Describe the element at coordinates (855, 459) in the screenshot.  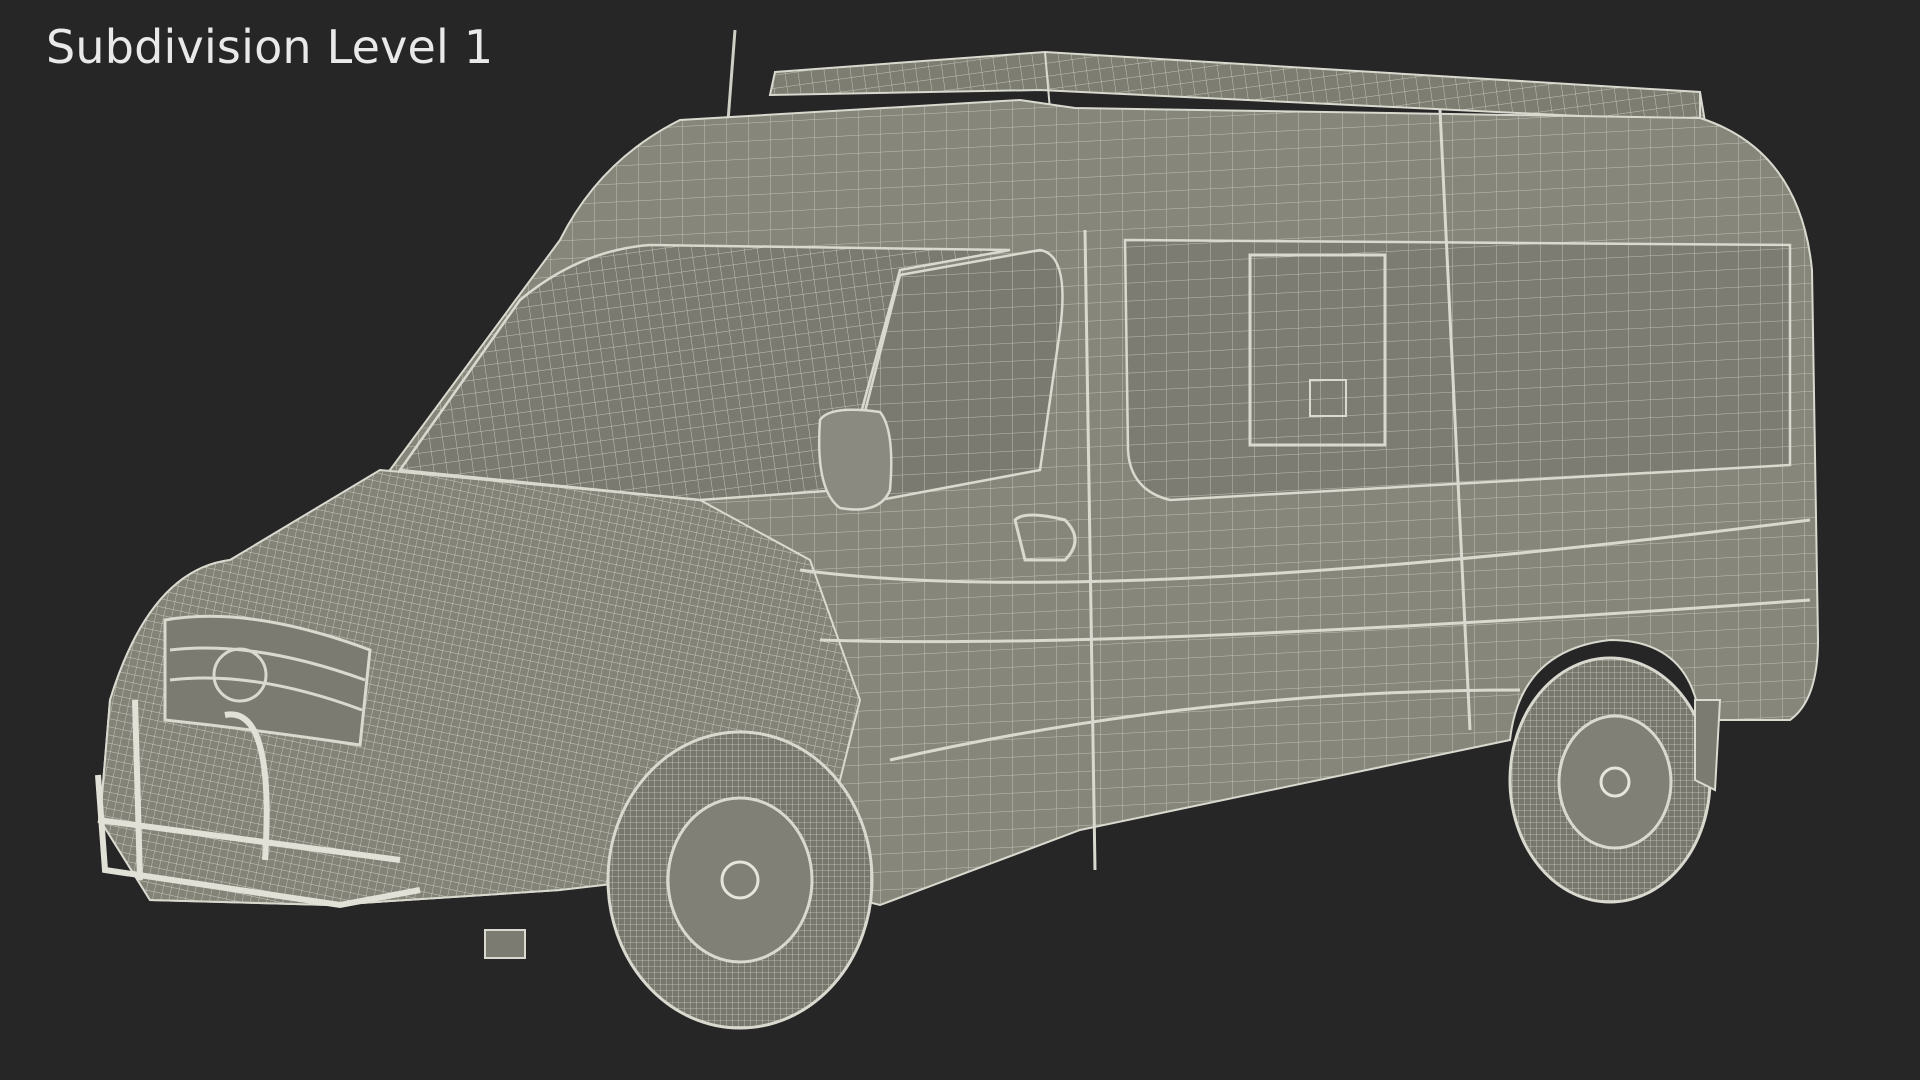
I see `side-mirror` at that location.